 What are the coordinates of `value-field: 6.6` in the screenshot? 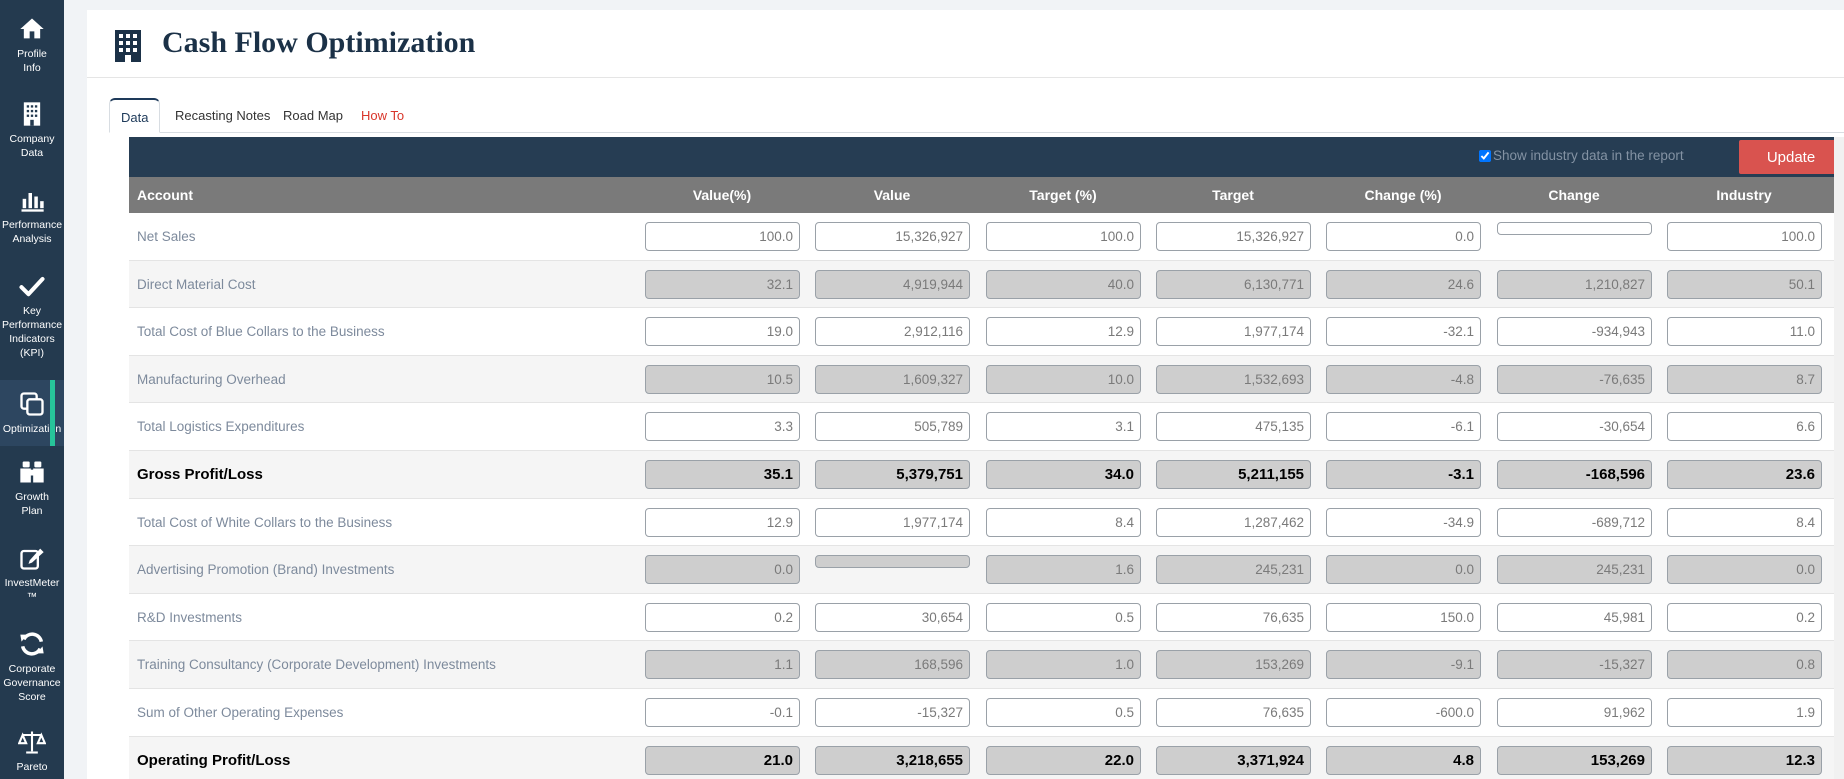 It's located at (1744, 427).